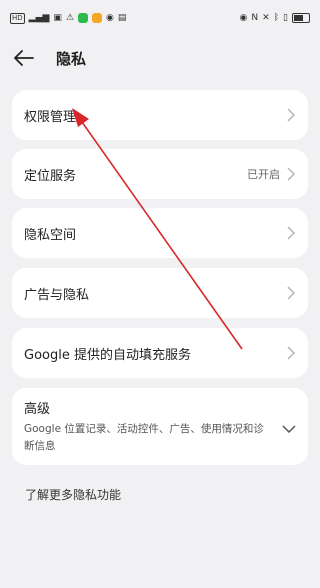  I want to click on page-title: 隐私, so click(71, 58).